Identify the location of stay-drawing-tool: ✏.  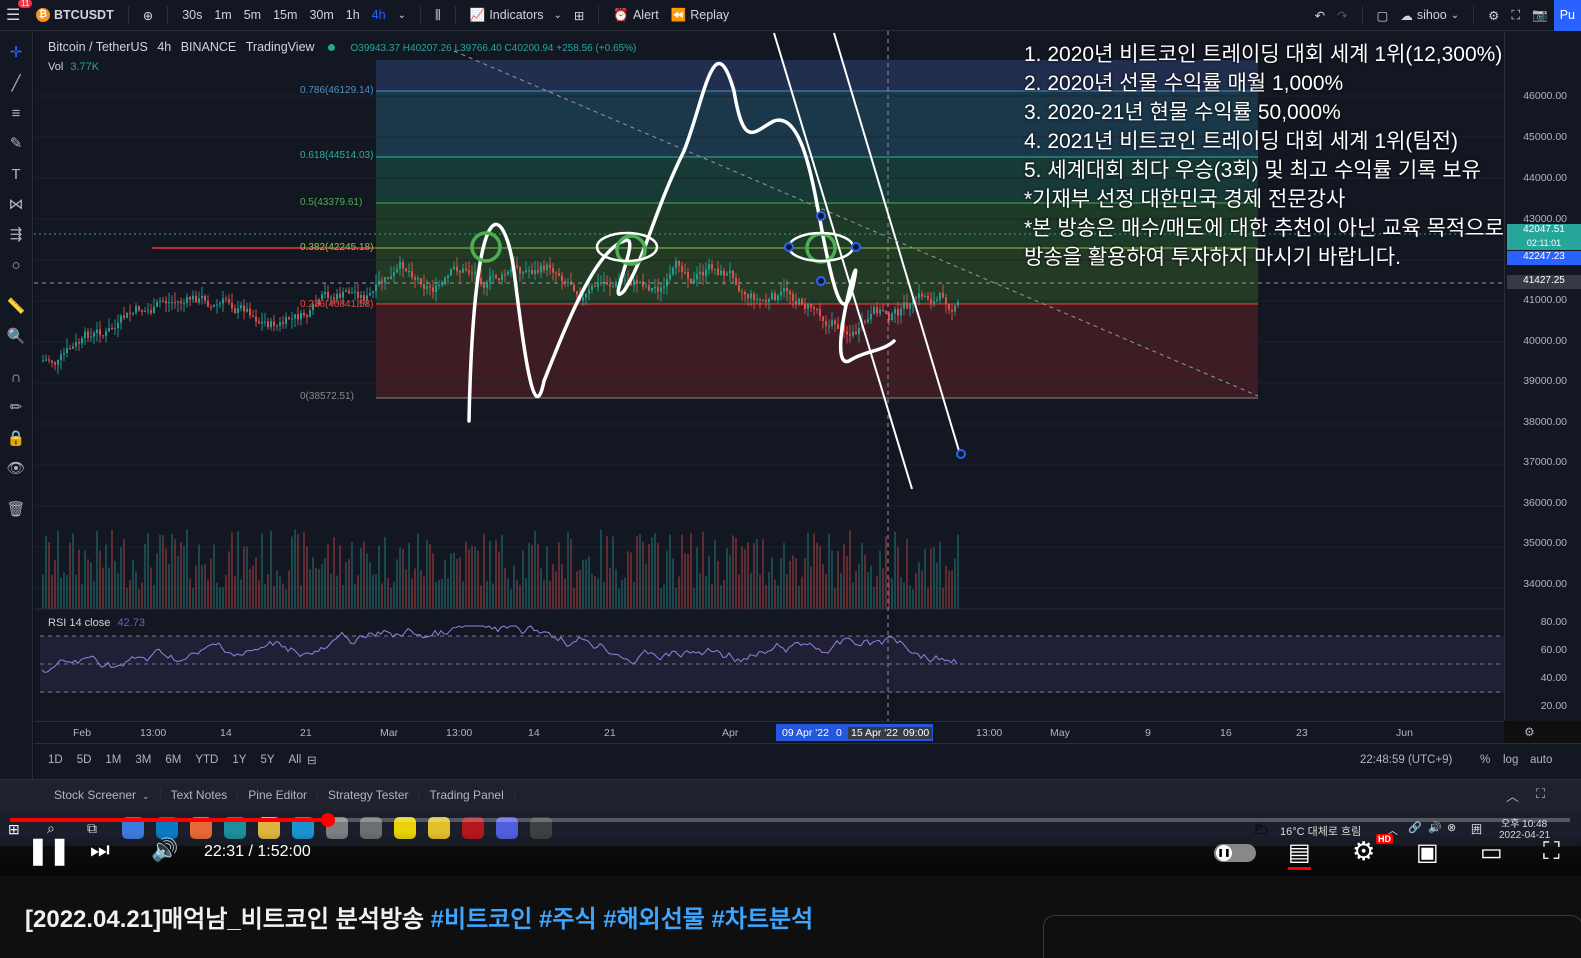
(16, 408).